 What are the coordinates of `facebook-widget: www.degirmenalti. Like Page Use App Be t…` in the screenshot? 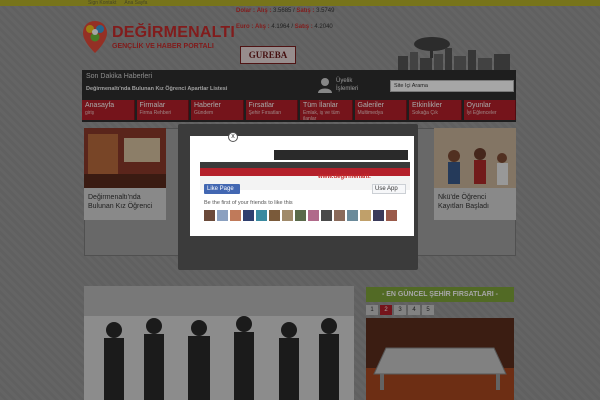 It's located at (302, 186).